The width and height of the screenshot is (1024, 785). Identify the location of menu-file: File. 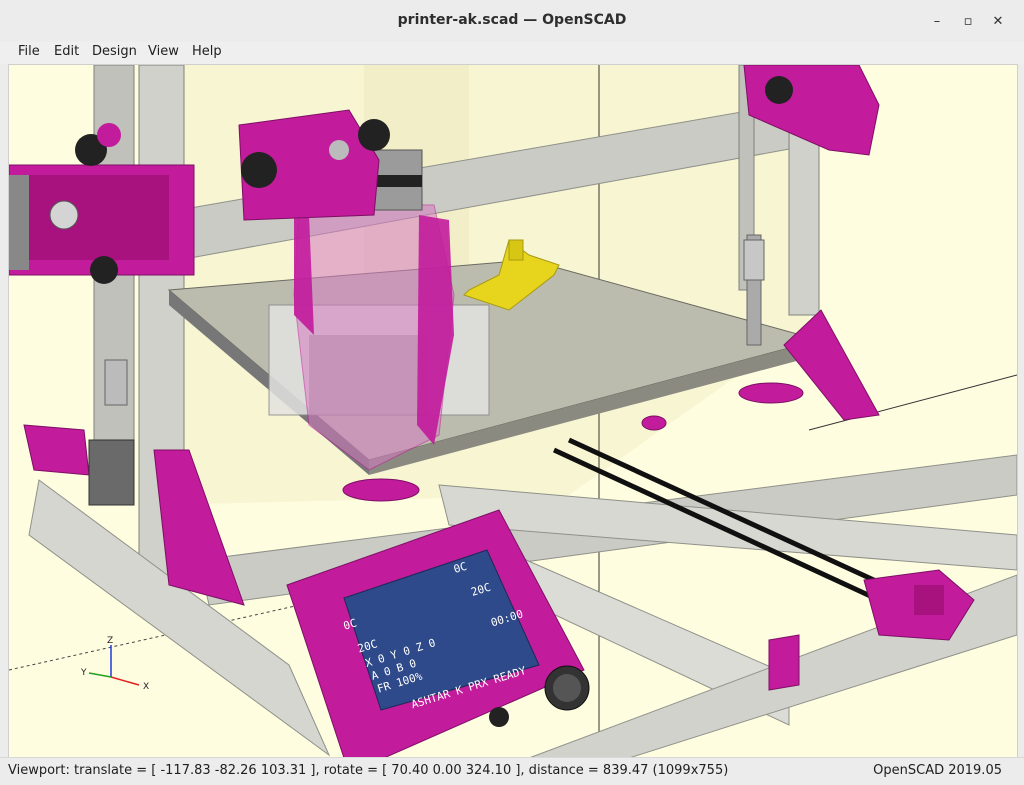
(29, 51).